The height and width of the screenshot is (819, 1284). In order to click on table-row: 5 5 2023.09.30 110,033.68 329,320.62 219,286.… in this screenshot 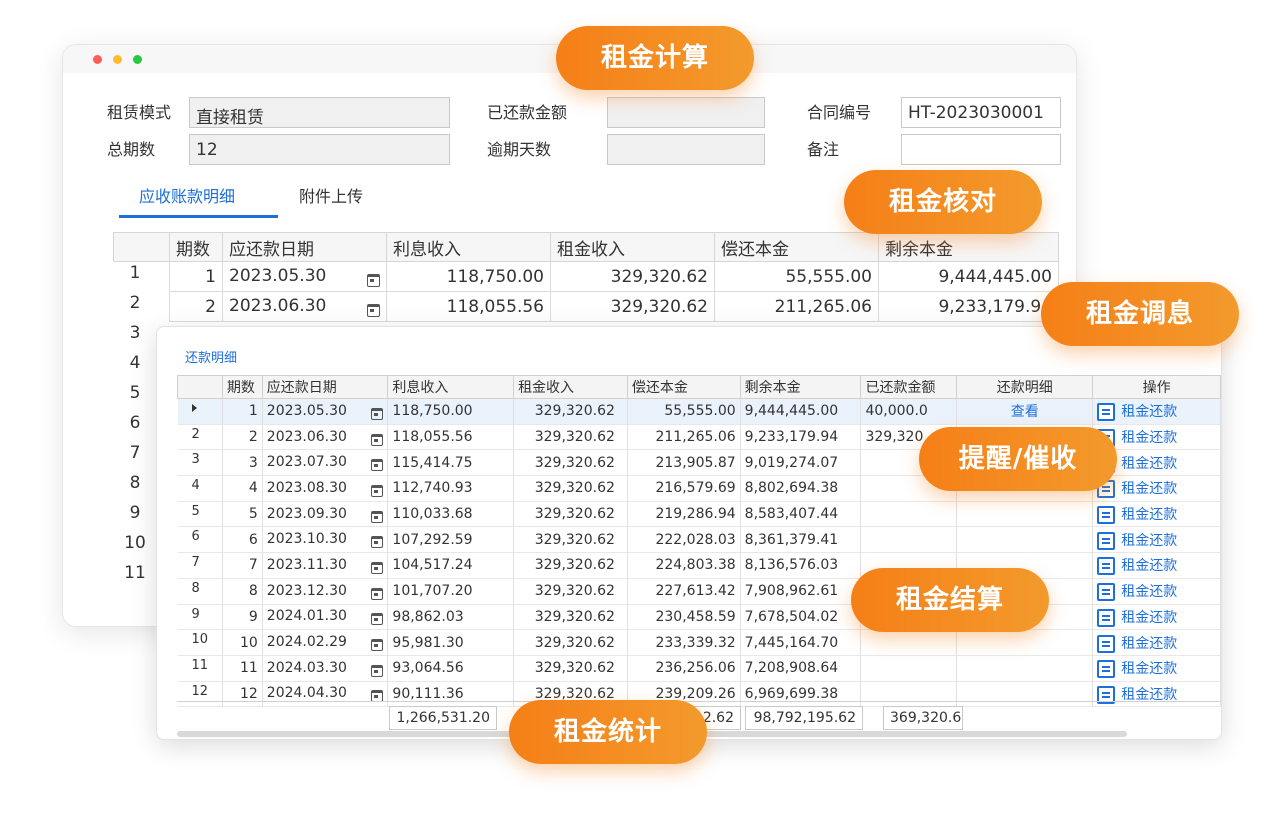, I will do `click(699, 514)`.